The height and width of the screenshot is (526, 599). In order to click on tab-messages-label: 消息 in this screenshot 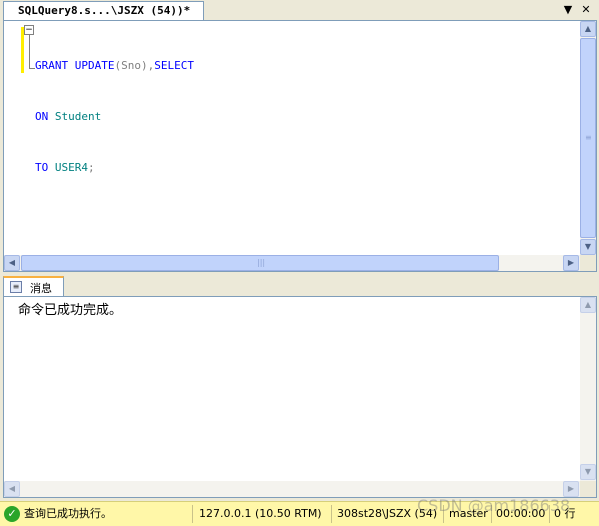, I will do `click(41, 288)`.